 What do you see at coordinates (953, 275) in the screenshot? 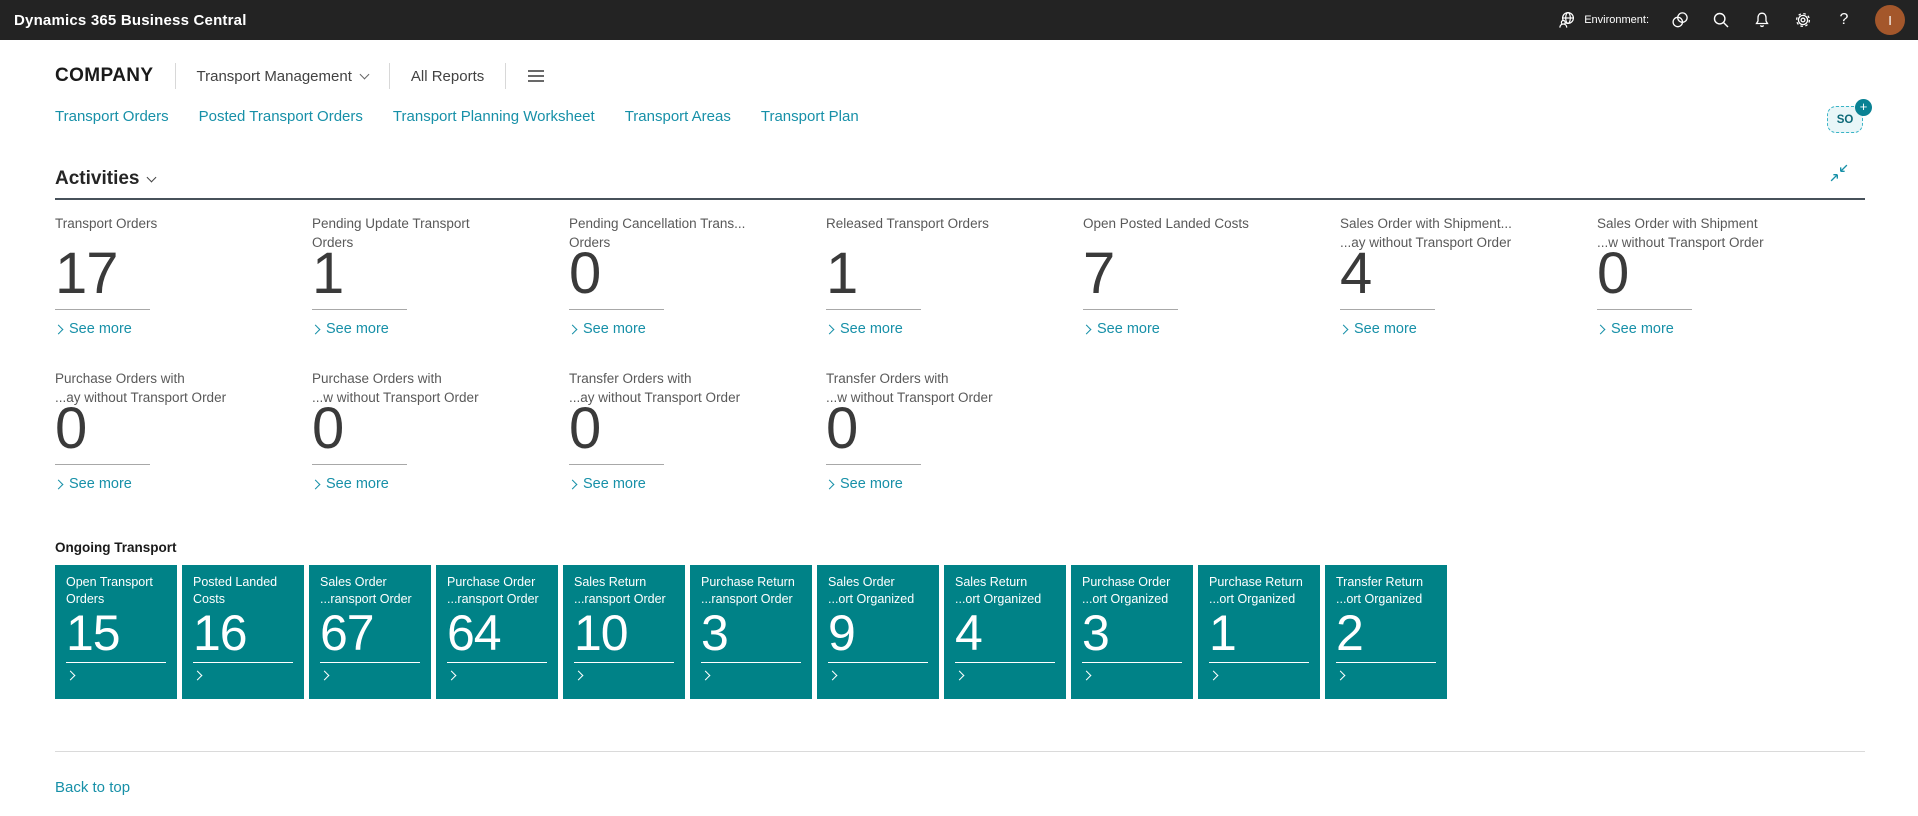
I see `cue-released-transport-orders: Released Transport Orders 1 See more` at bounding box center [953, 275].